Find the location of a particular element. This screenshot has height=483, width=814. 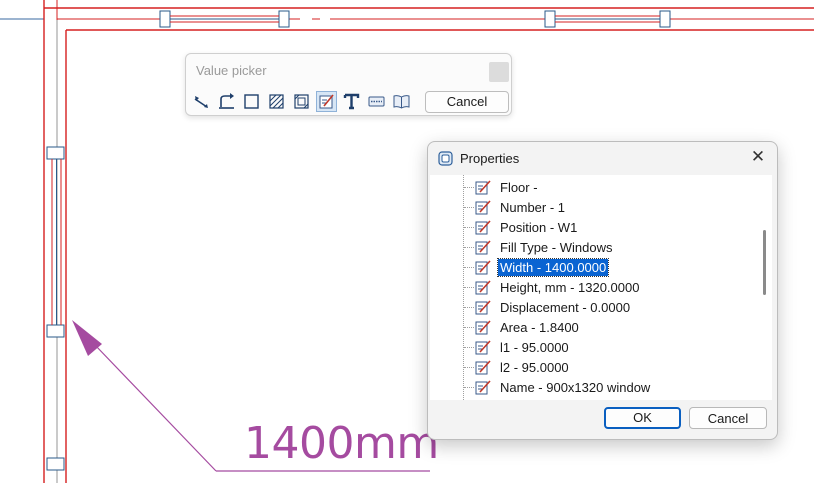

property-label: Area - 1.8400 is located at coordinates (539, 327).